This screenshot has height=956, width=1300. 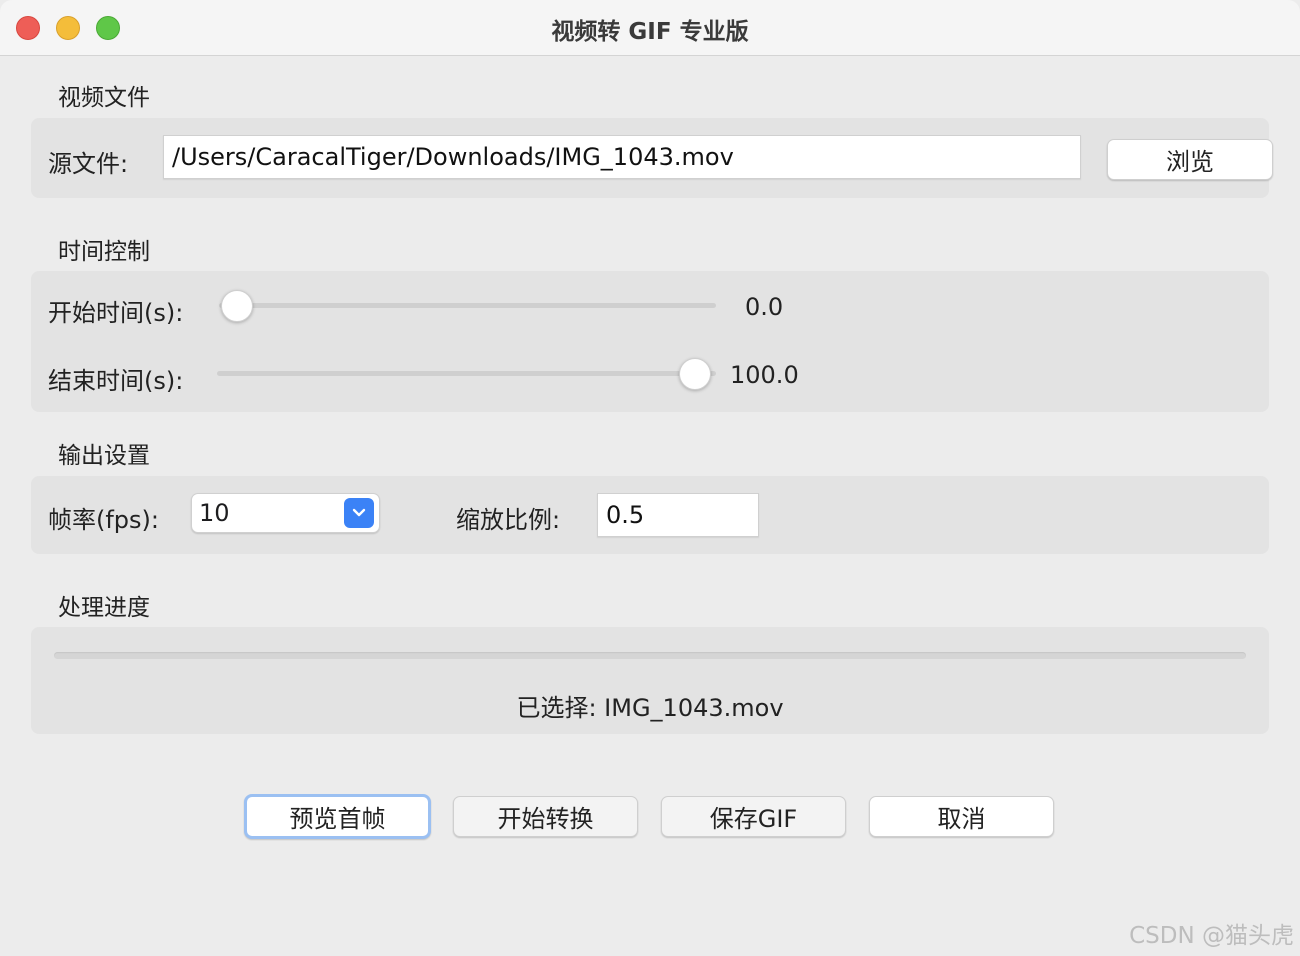 I want to click on video-file-section-label: 视频文件, so click(x=104, y=98).